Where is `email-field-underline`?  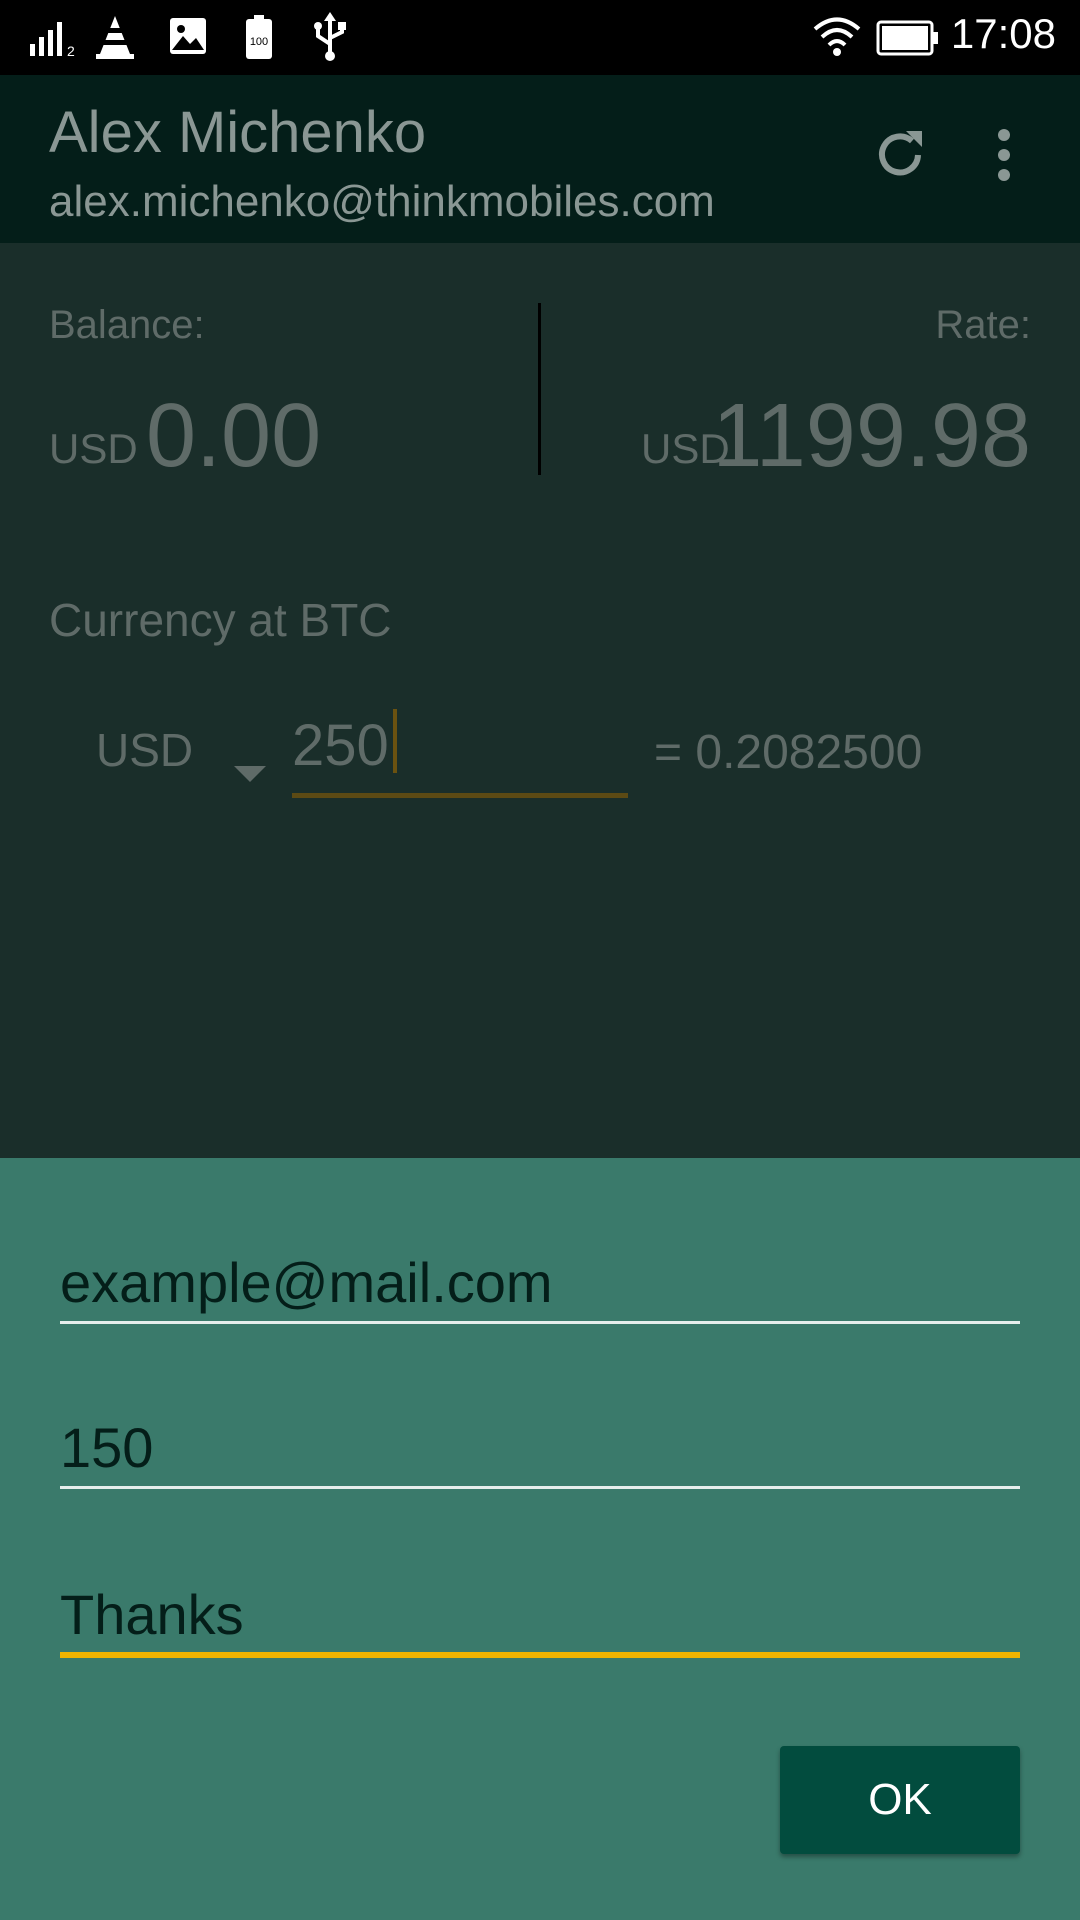
email-field-underline is located at coordinates (540, 1322).